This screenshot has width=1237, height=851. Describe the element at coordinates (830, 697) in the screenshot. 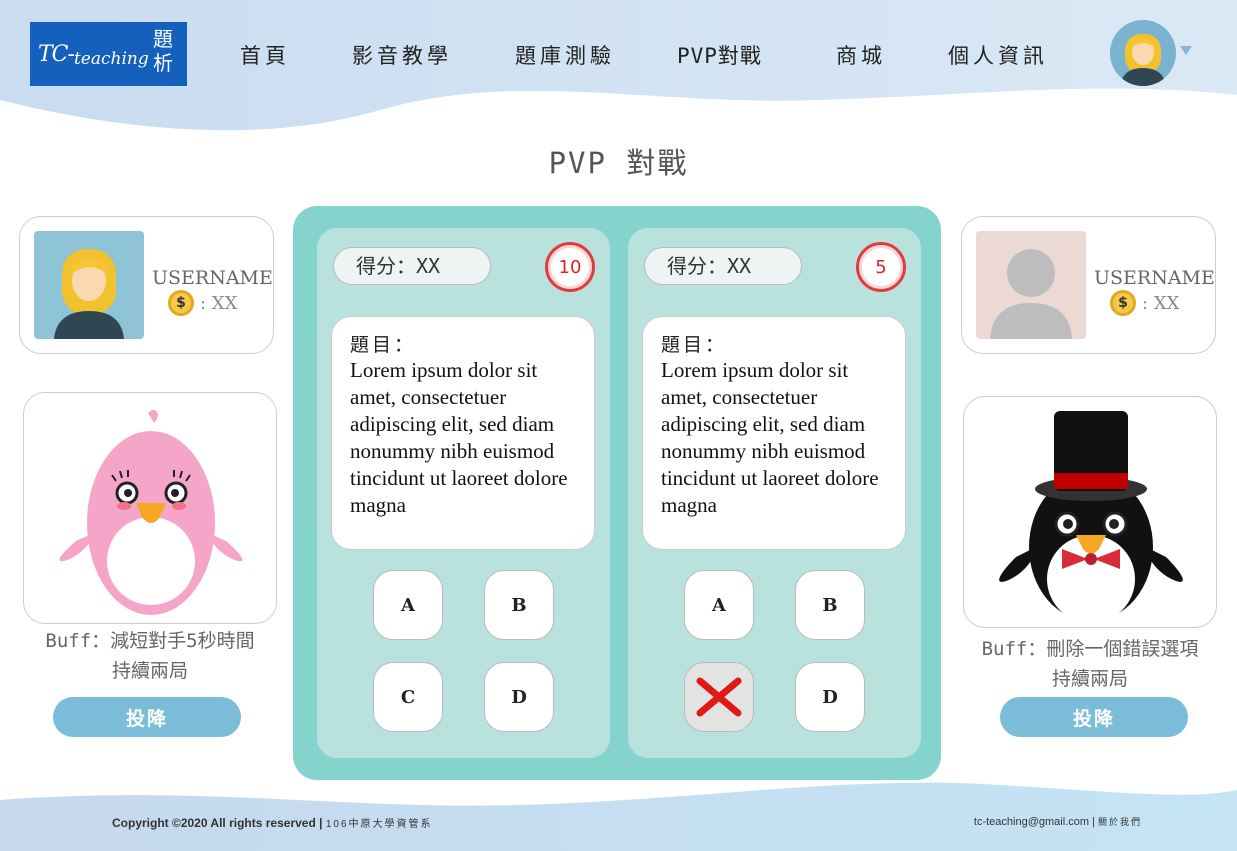

I see `option-d-right: D` at that location.